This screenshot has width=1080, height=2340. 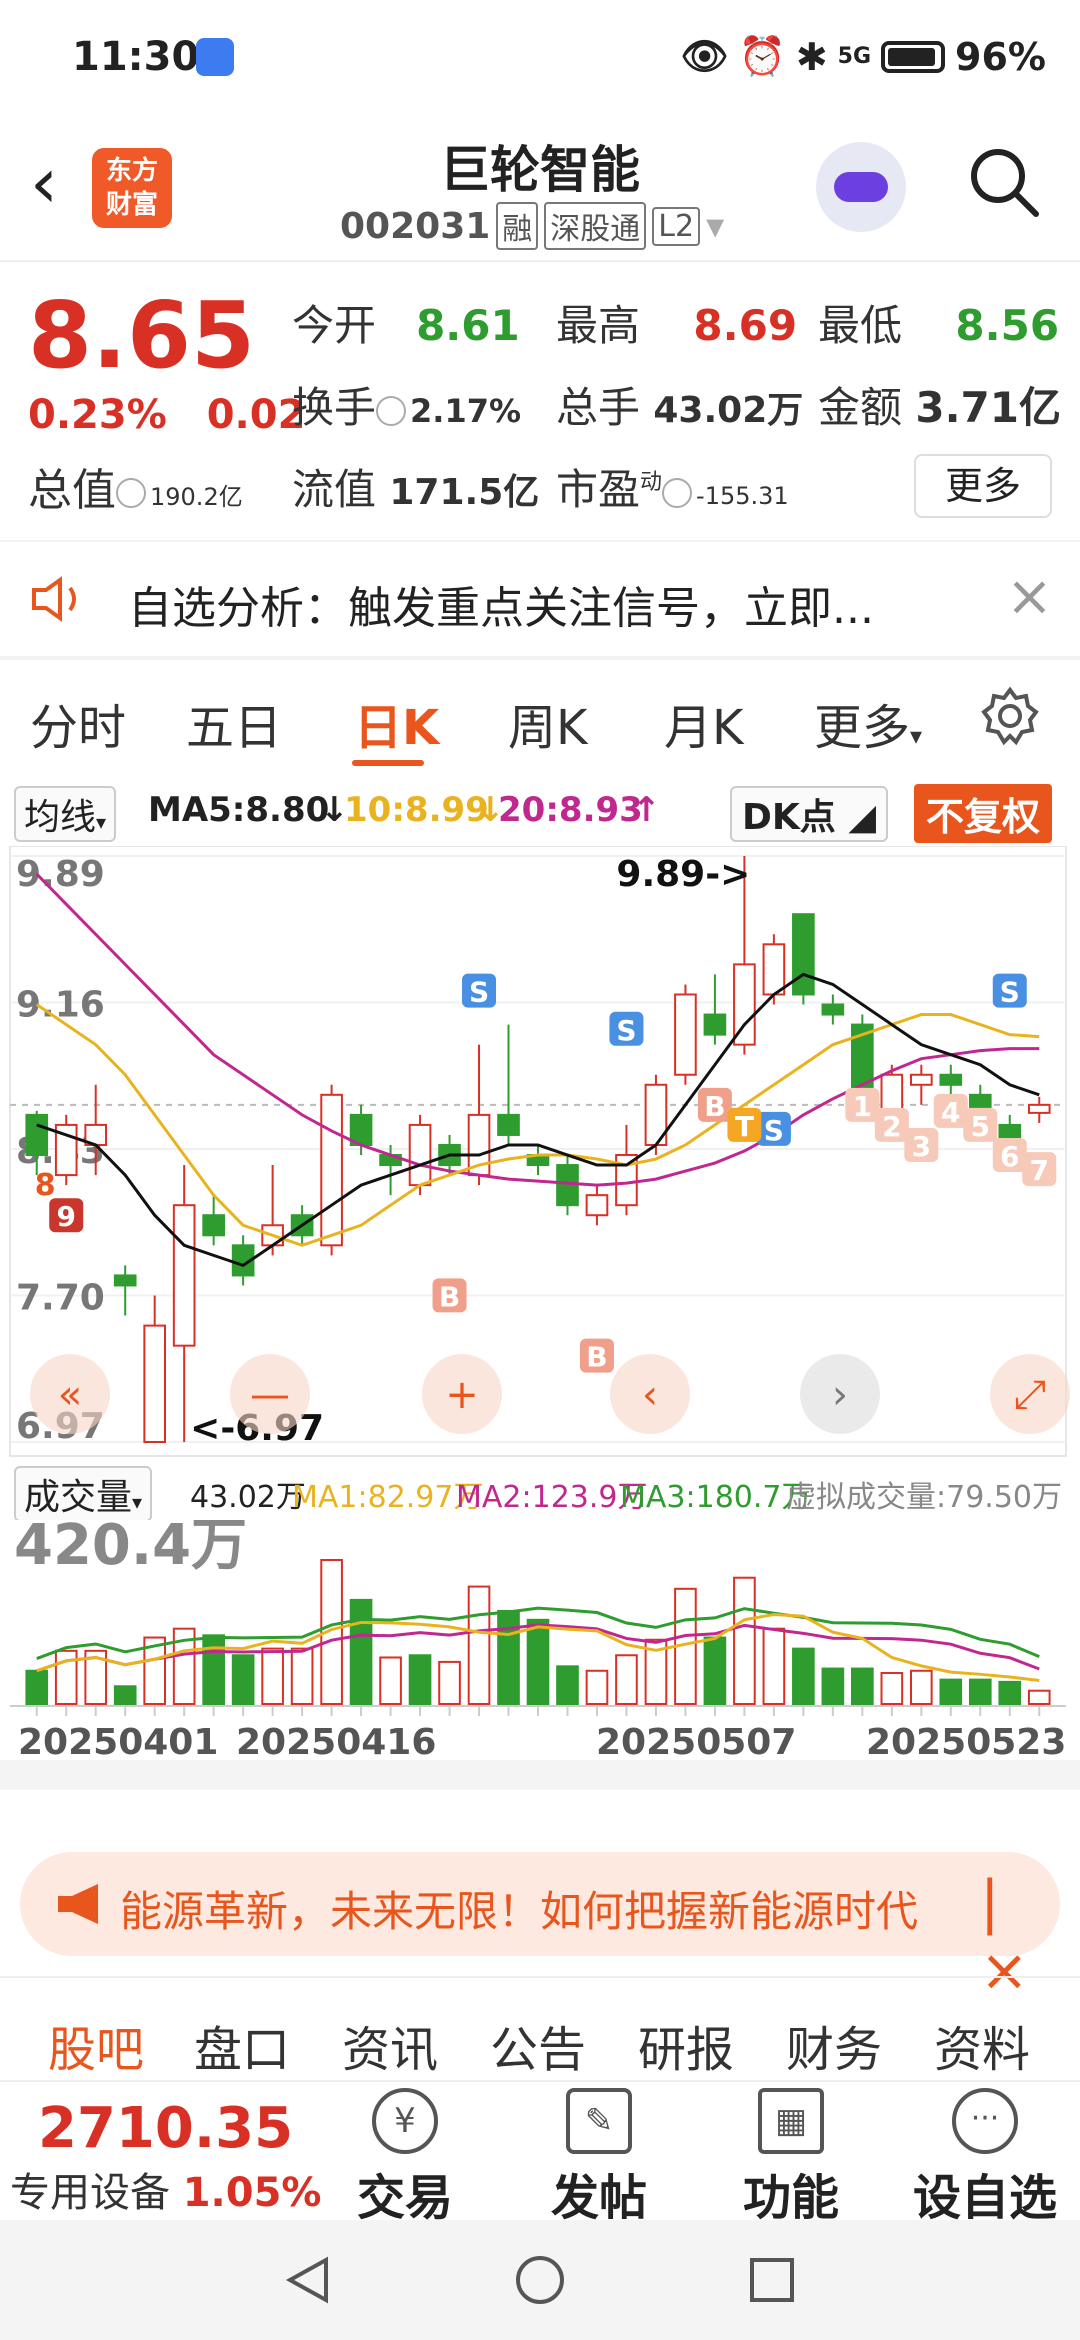 What do you see at coordinates (676, 226) in the screenshot?
I see `l2-tag: L2` at bounding box center [676, 226].